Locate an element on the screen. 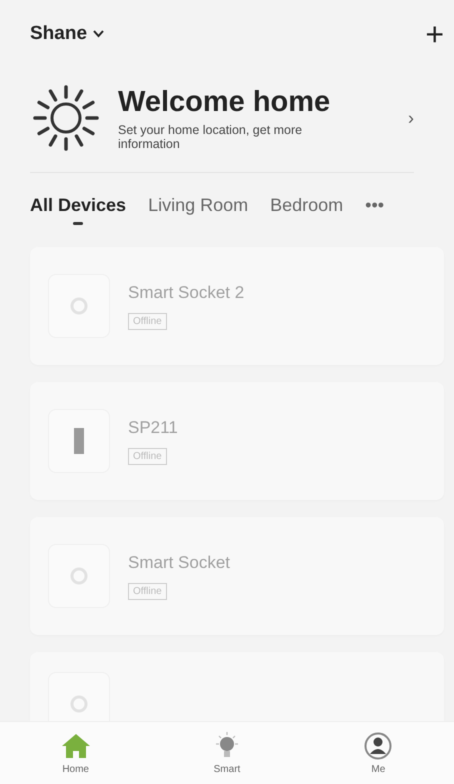 The height and width of the screenshot is (784, 454). device-name: Smart Socket 2 is located at coordinates (186, 292).